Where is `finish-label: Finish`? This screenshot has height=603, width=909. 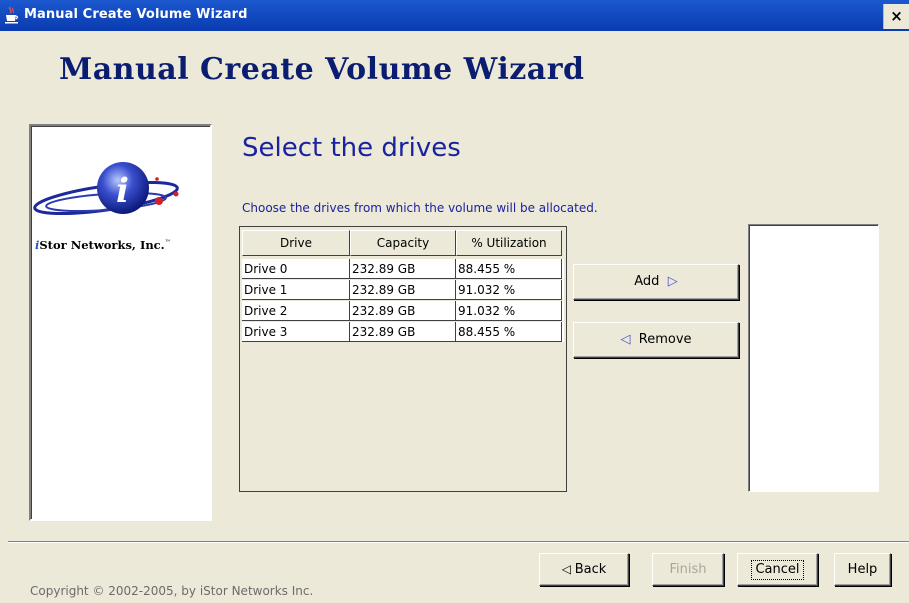
finish-label: Finish is located at coordinates (688, 569).